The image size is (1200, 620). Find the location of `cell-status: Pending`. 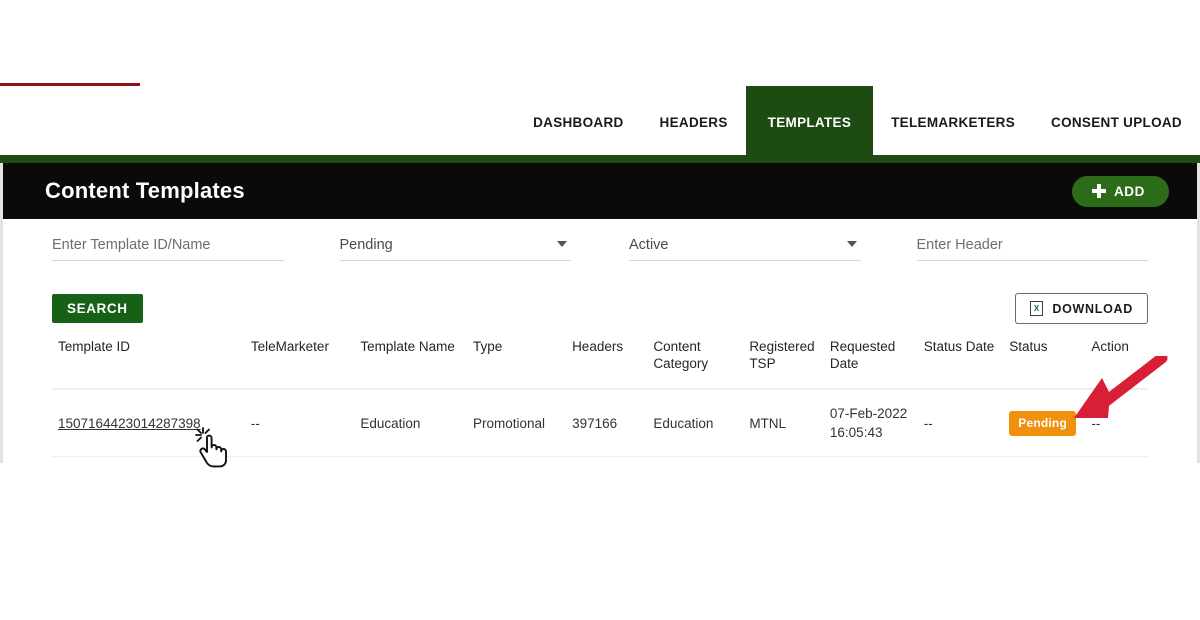

cell-status: Pending is located at coordinates (1044, 423).